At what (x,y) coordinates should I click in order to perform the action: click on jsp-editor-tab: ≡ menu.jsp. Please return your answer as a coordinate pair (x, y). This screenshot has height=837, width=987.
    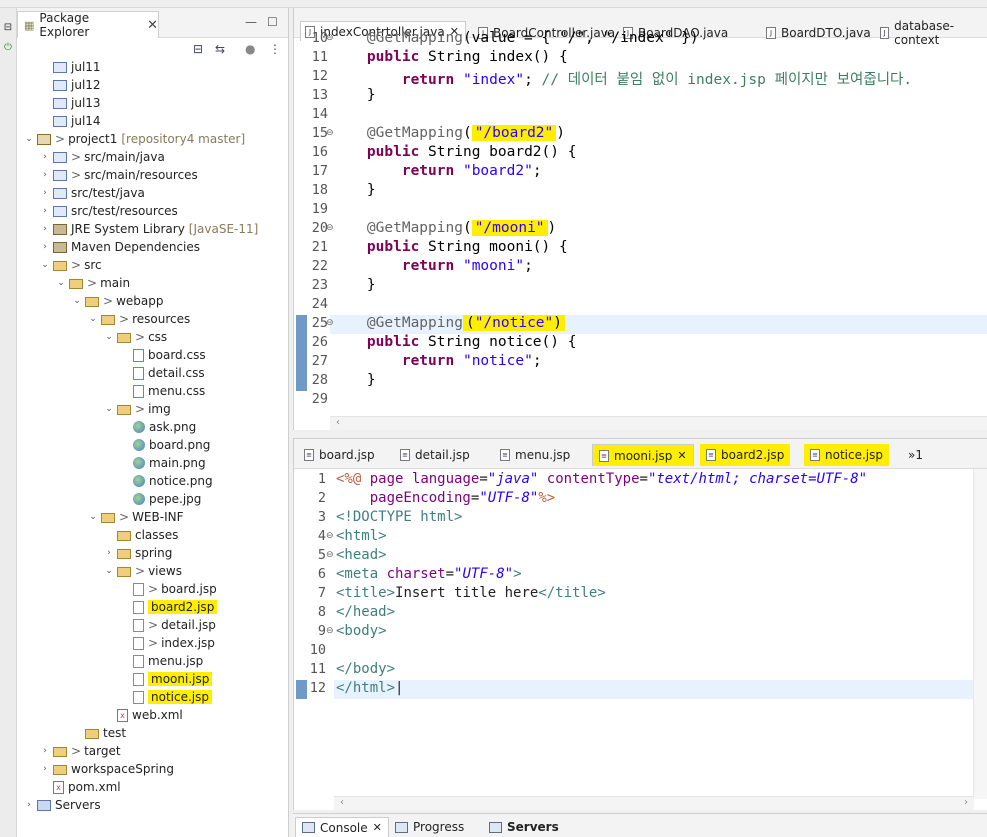
    Looking at the image, I should click on (535, 455).